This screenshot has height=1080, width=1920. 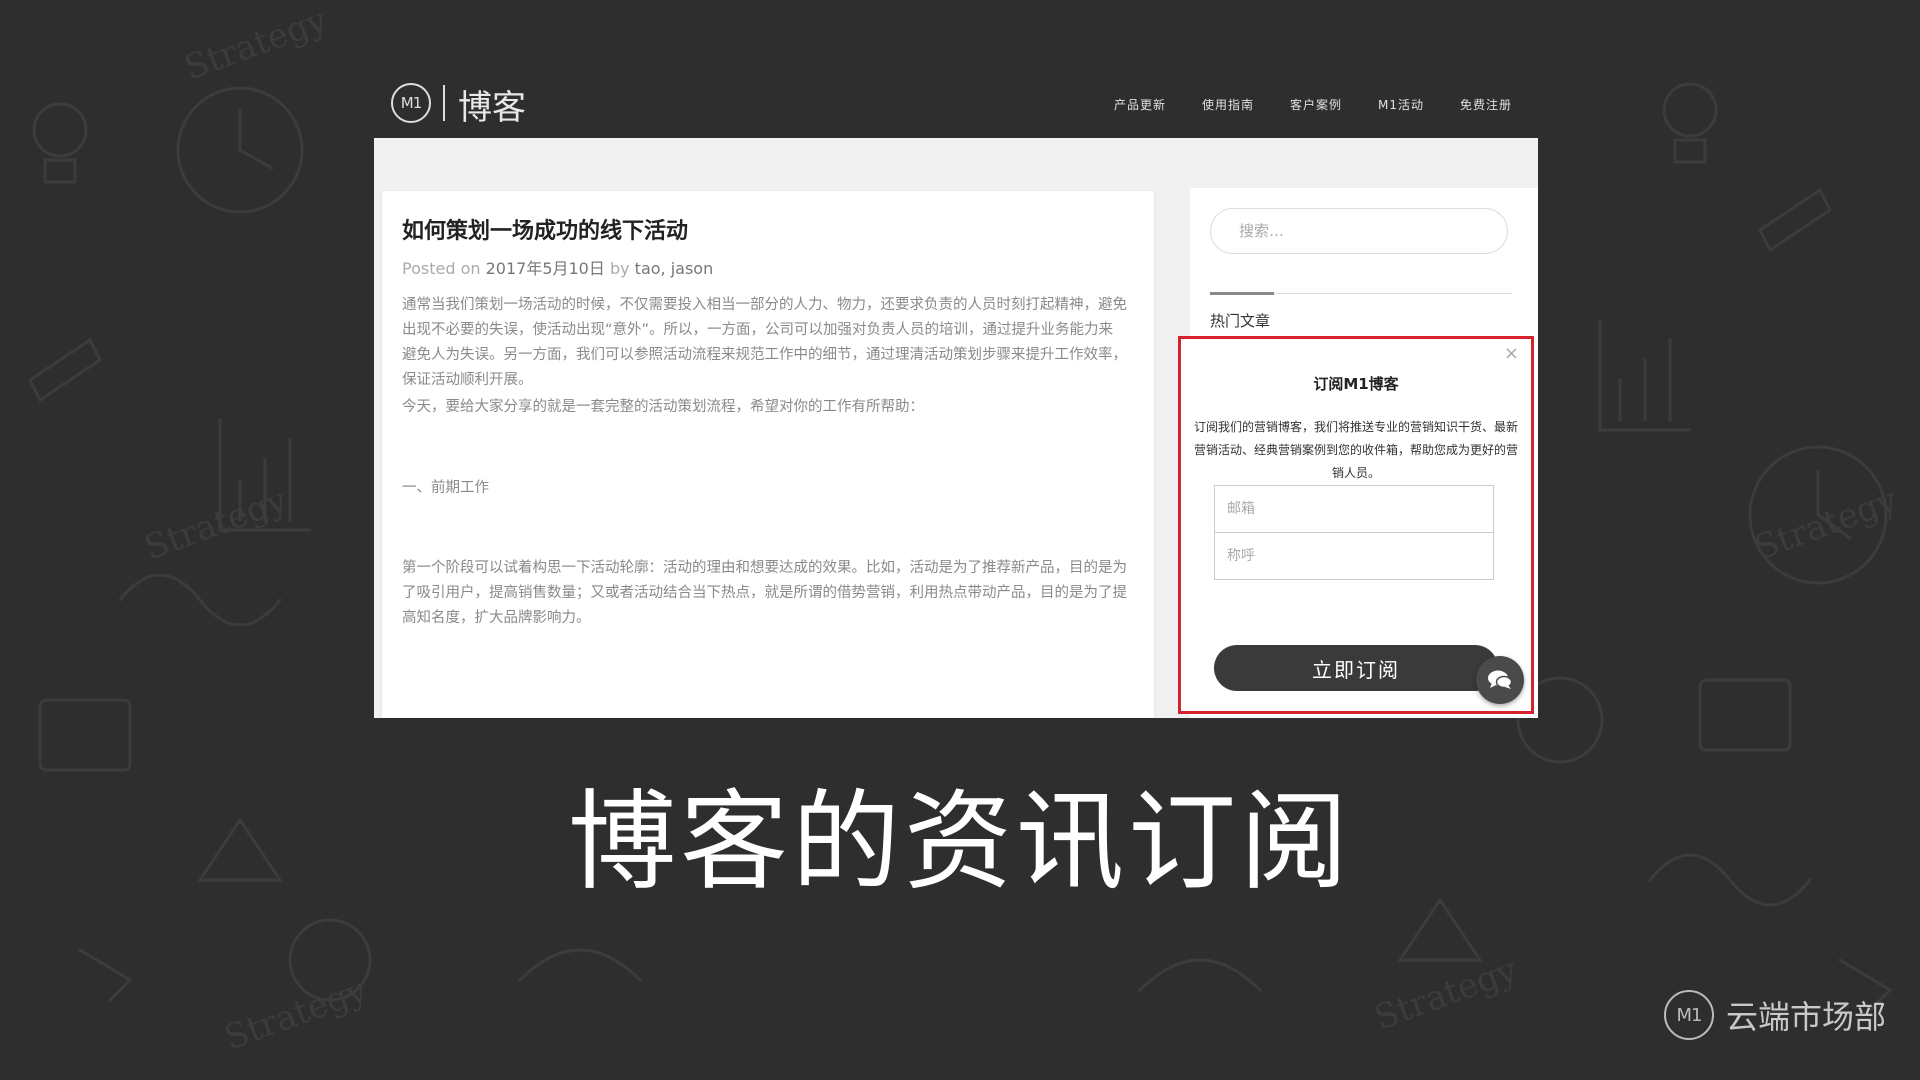 I want to click on brand-name: 云端市场部, so click(x=1805, y=1017).